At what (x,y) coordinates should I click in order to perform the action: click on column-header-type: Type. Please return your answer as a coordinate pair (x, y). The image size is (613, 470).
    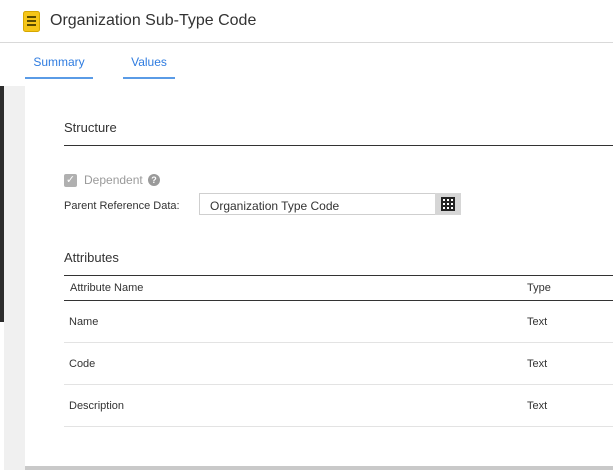
    Looking at the image, I should click on (539, 288).